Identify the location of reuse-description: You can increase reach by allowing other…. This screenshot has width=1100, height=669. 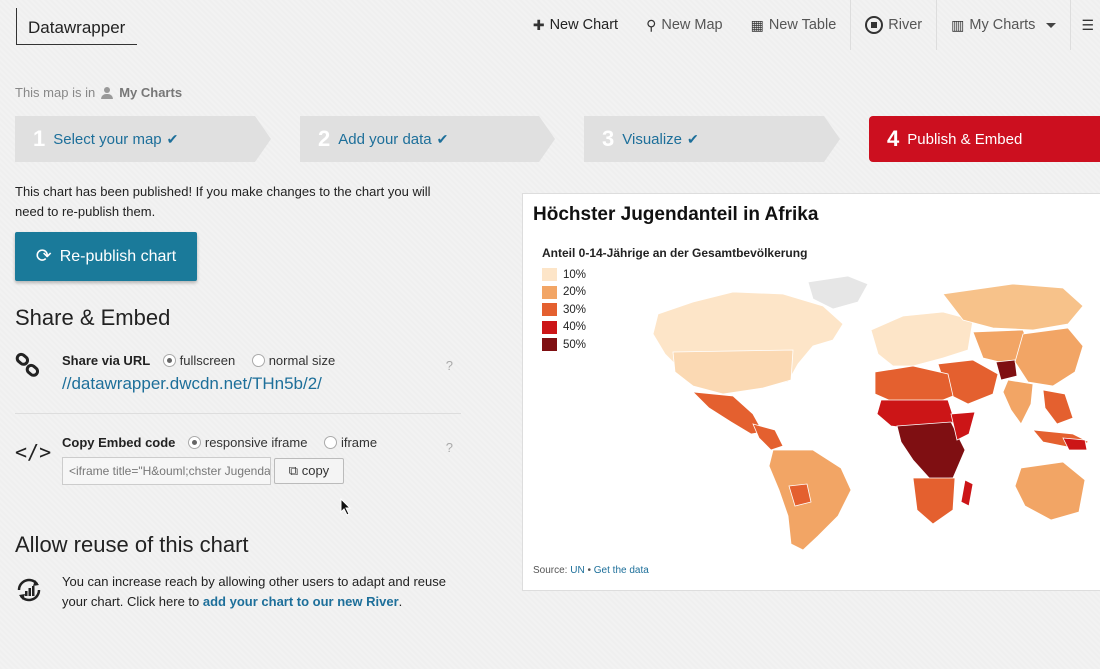
(262, 592).